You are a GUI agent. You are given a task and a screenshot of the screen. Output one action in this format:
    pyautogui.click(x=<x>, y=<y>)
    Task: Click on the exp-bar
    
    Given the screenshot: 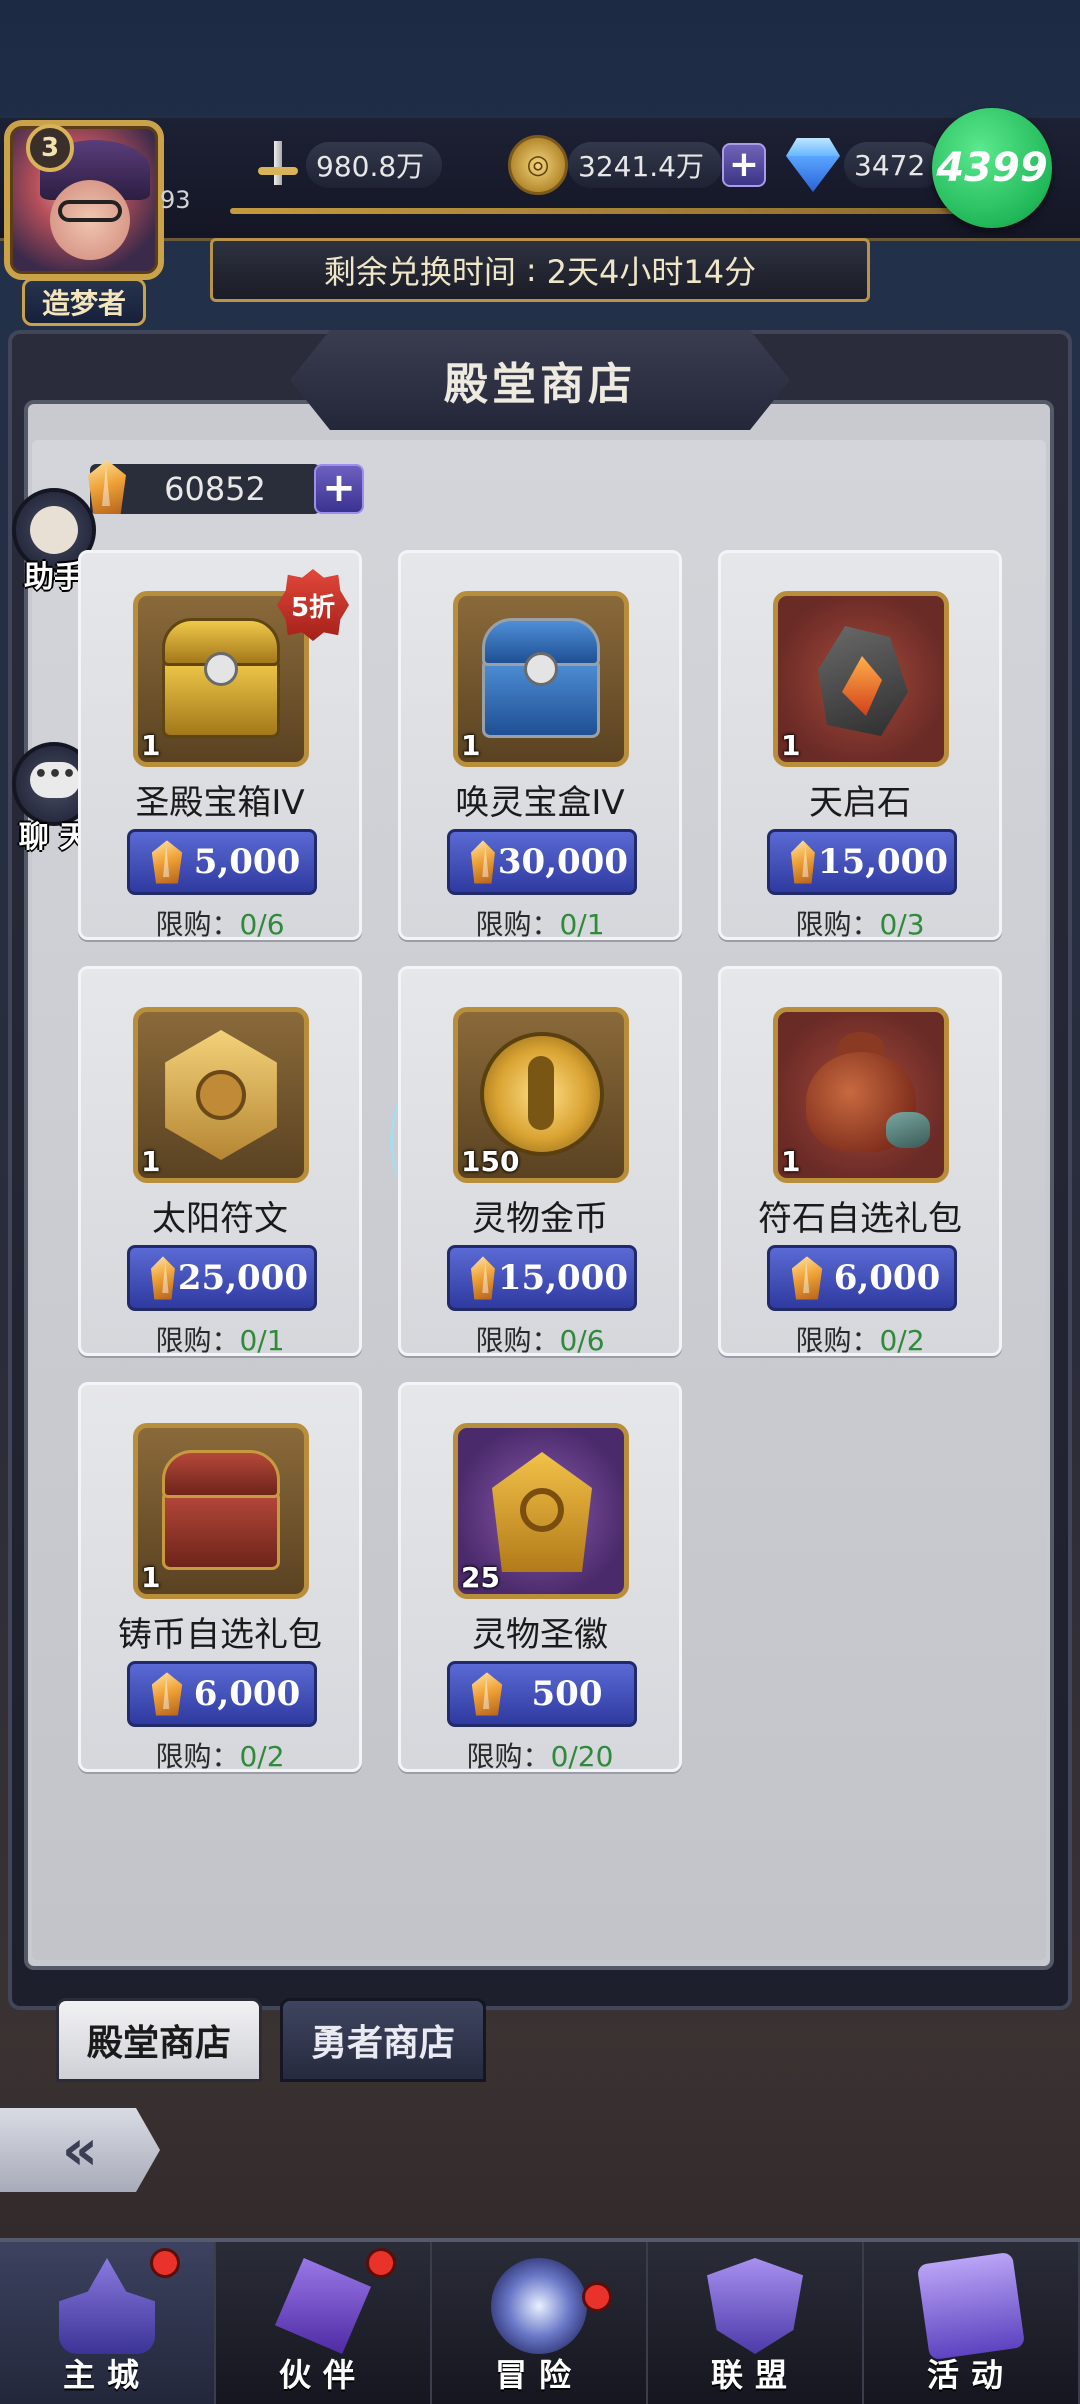 What is the action you would take?
    pyautogui.click(x=610, y=211)
    